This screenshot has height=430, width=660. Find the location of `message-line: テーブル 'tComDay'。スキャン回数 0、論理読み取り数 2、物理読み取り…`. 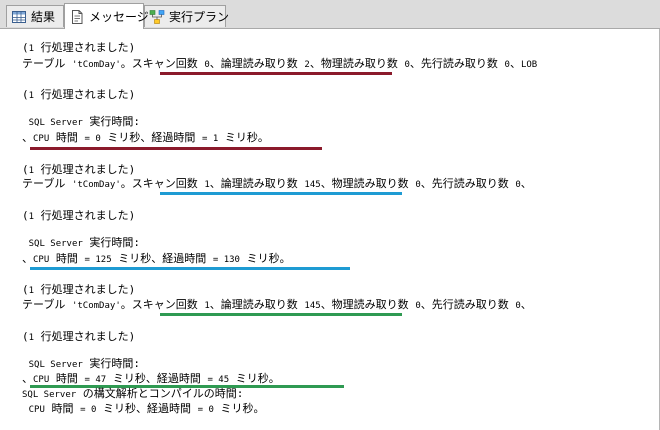

message-line: テーブル 'tComDay'。スキャン回数 0、論理読み取り数 2、物理読み取り… is located at coordinates (280, 63).